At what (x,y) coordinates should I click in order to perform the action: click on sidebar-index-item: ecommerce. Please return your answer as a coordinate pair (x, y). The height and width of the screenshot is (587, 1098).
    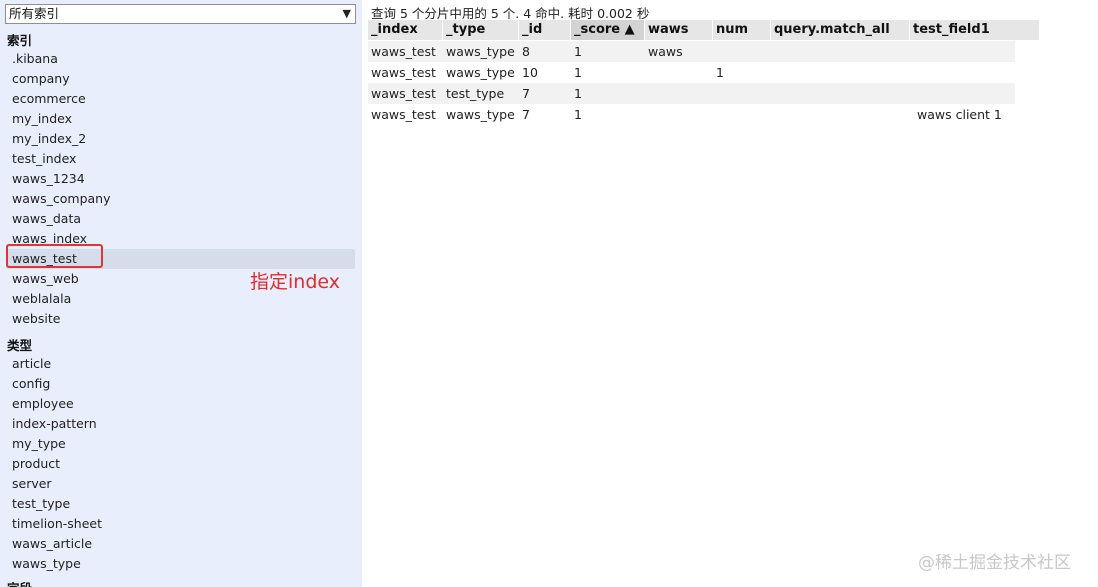
    Looking at the image, I should click on (180, 99).